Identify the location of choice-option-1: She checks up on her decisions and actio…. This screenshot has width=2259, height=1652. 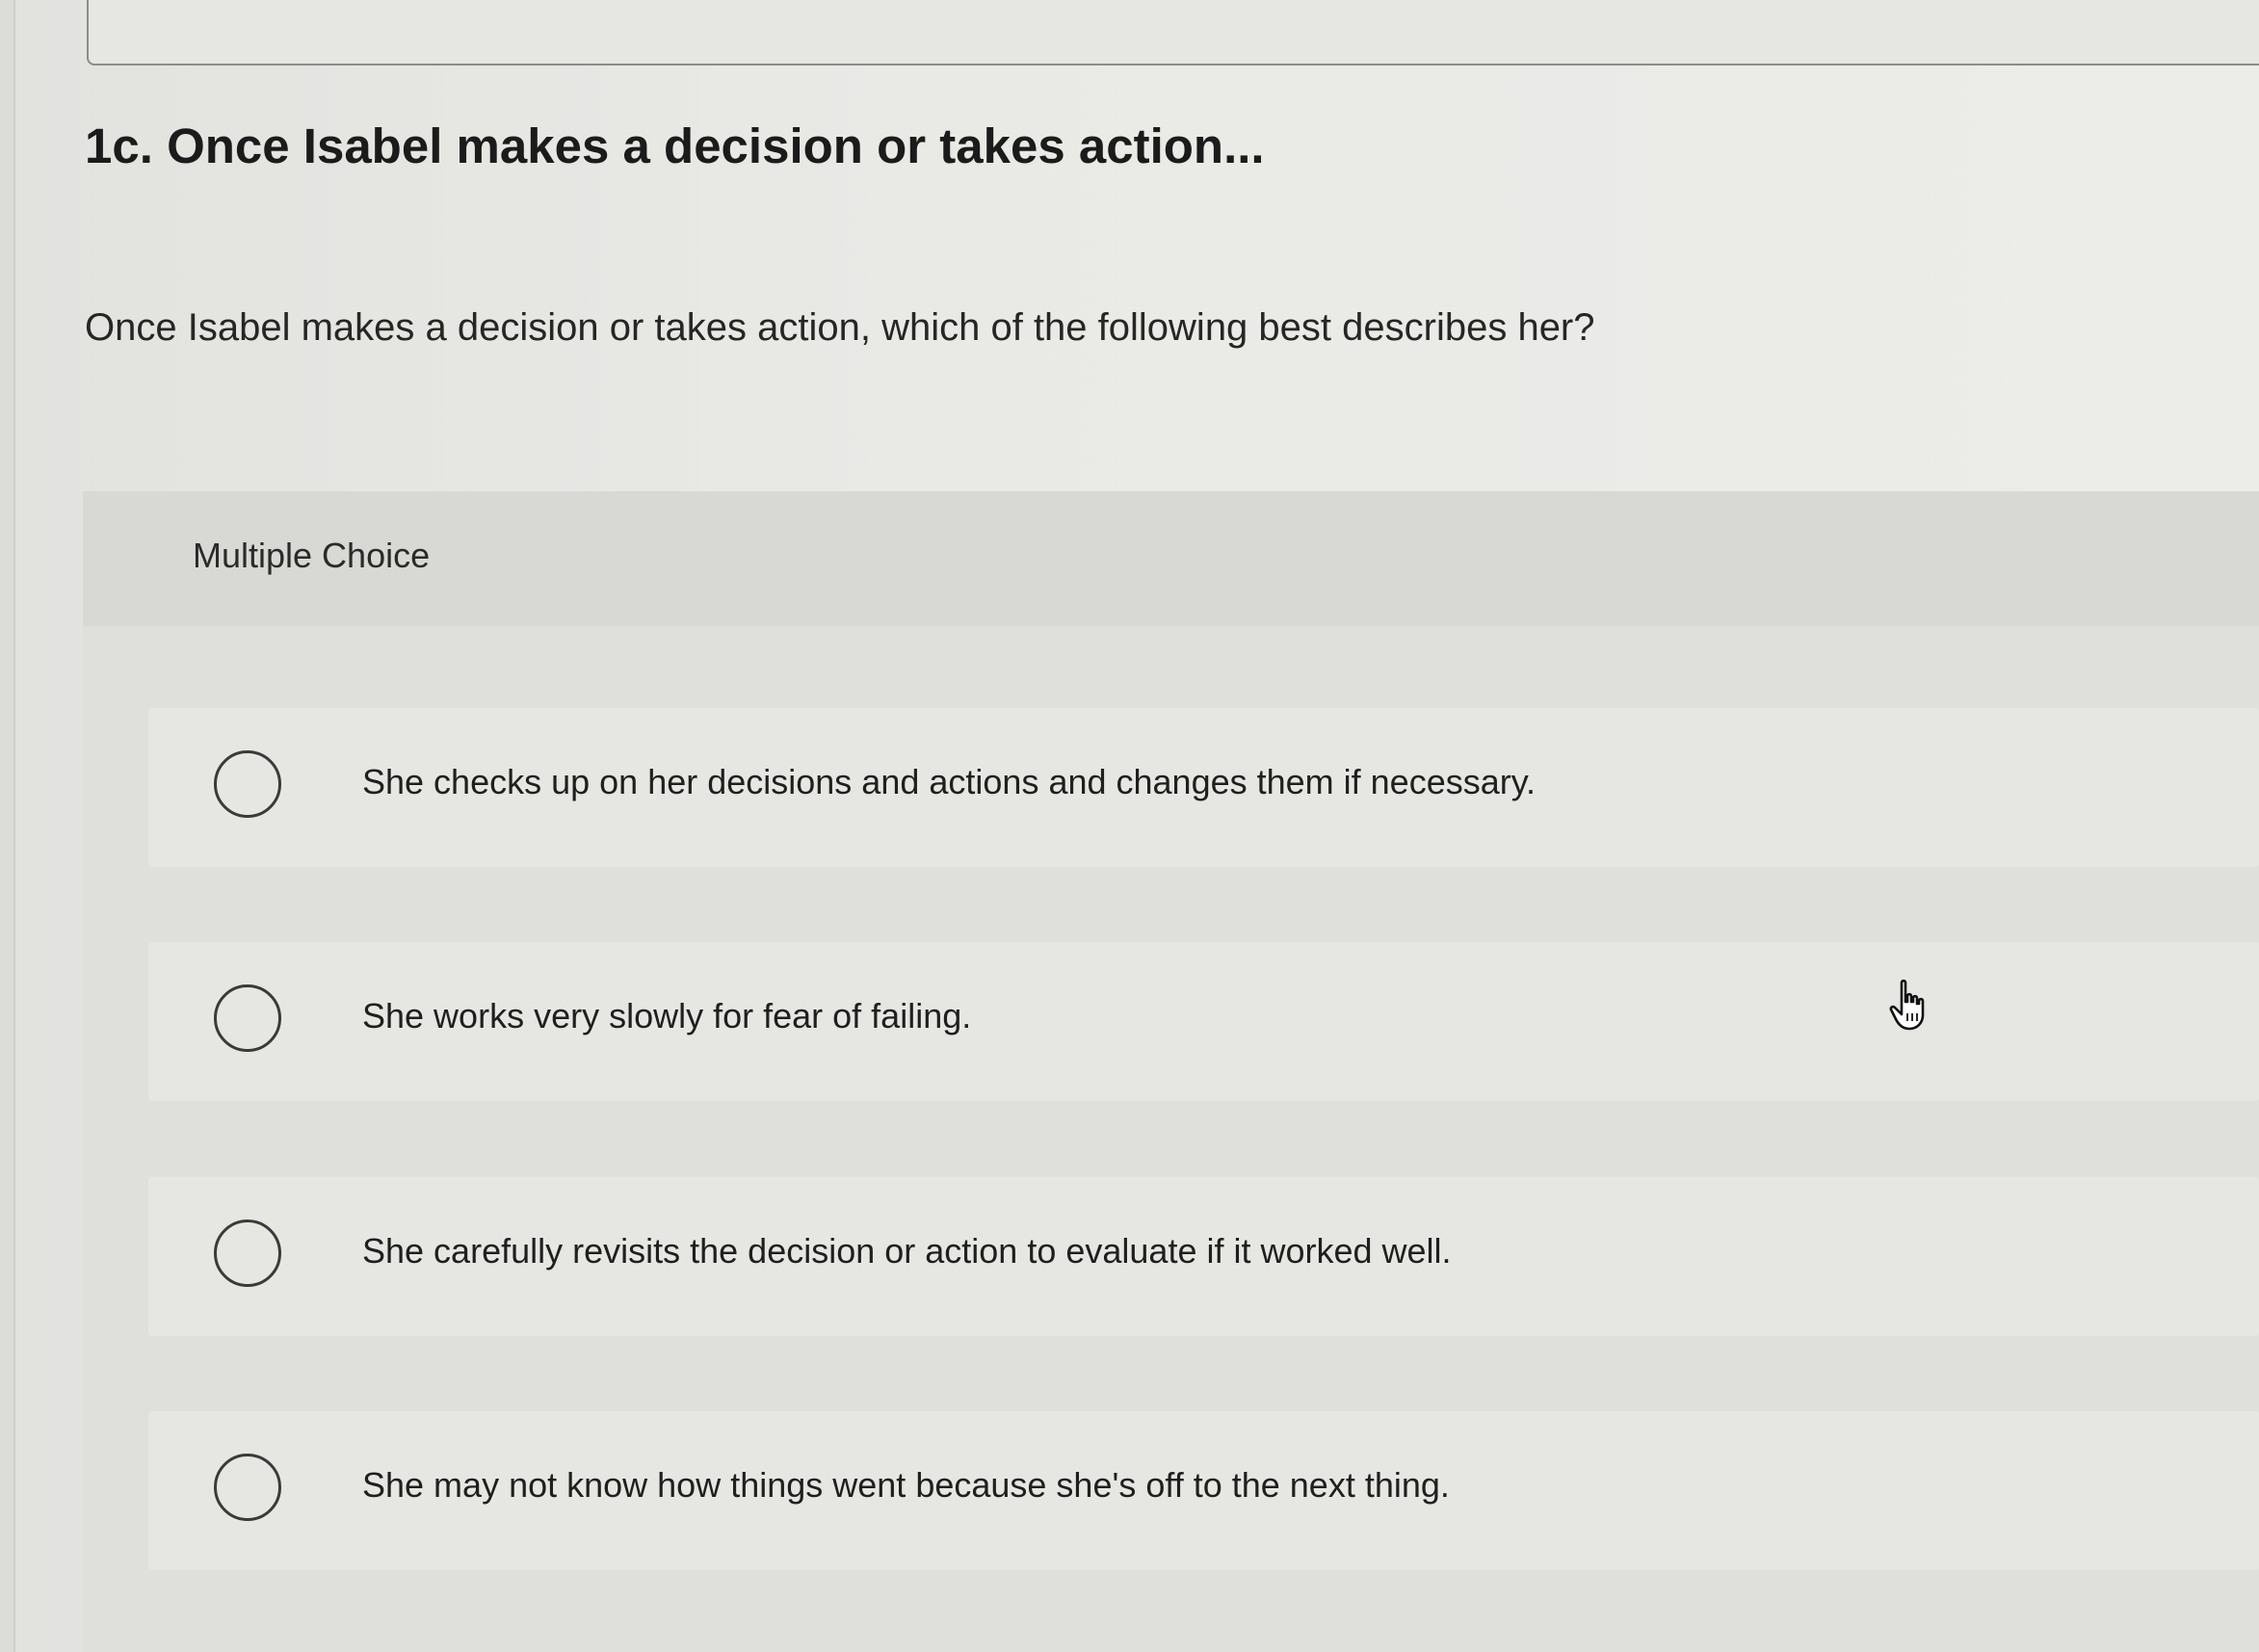
(1203, 787).